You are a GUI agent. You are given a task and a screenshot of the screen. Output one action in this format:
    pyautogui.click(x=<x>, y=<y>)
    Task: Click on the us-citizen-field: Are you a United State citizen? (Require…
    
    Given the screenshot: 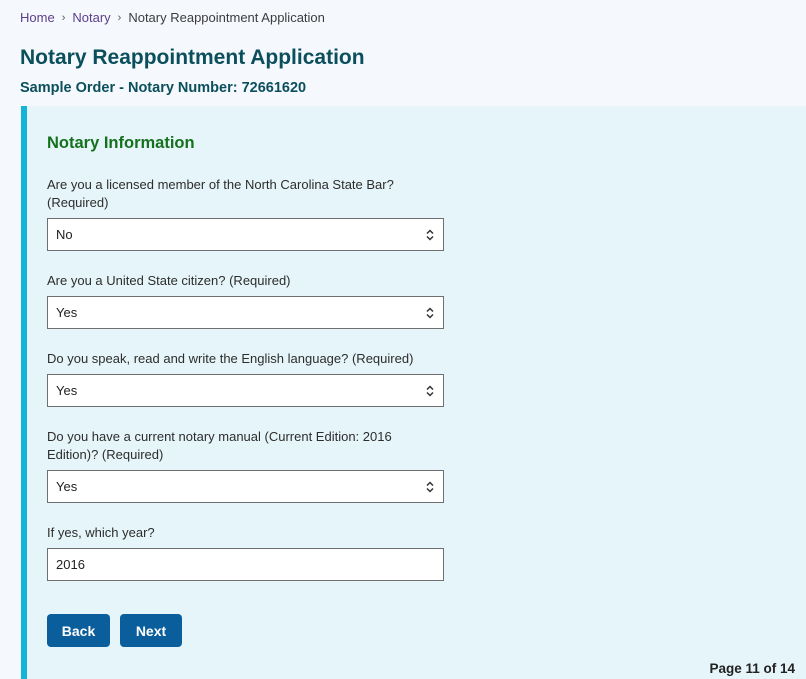 What is the action you would take?
    pyautogui.click(x=245, y=300)
    